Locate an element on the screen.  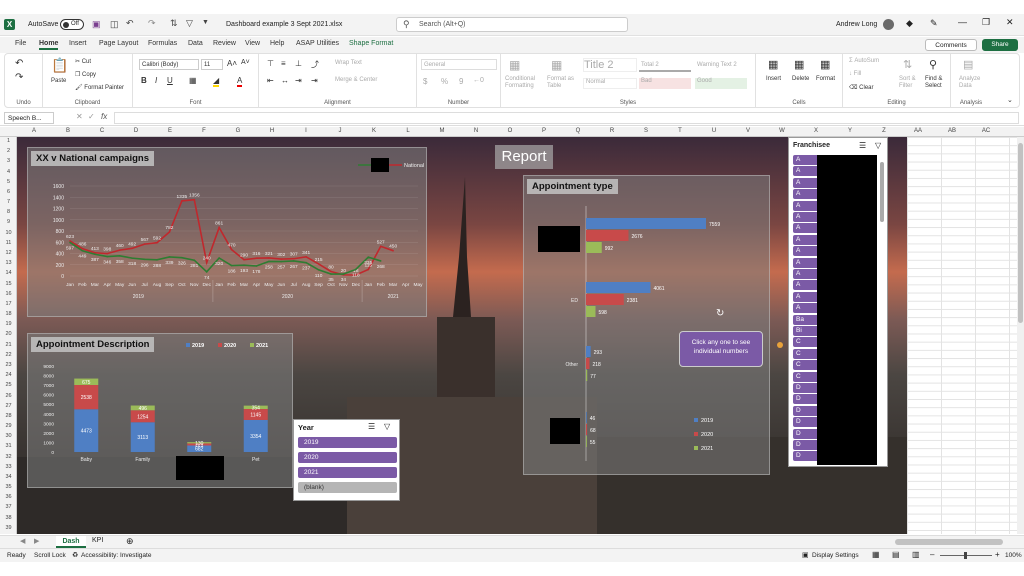
currency-icon: $ is located at coordinates (425, 81).